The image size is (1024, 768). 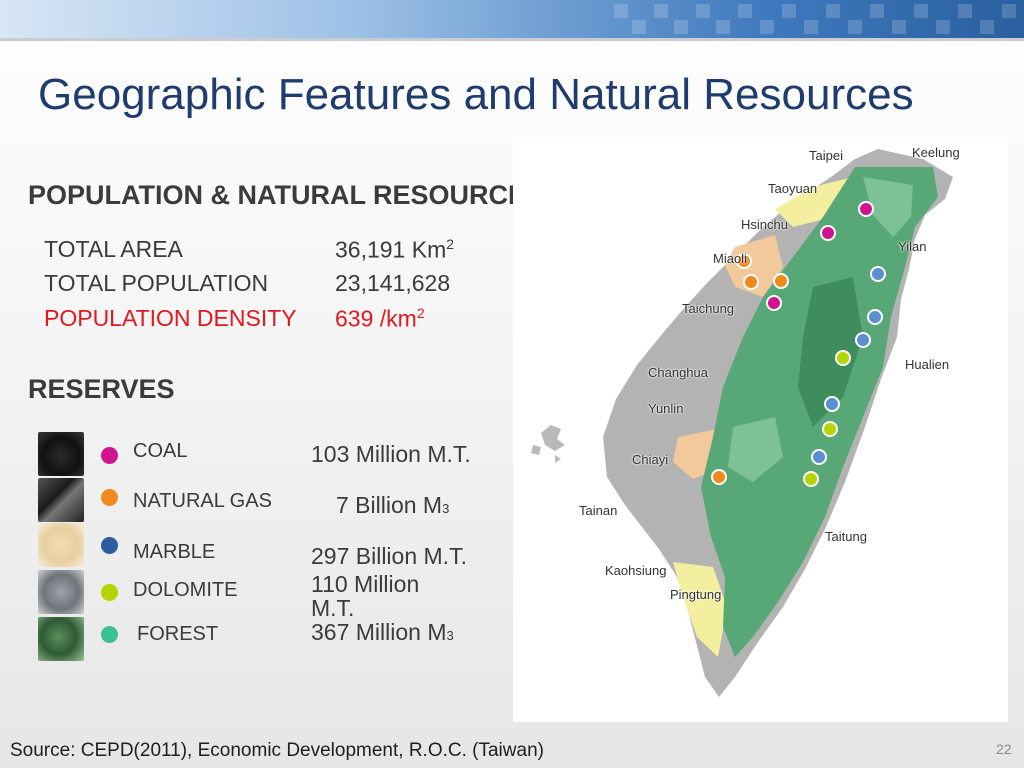 What do you see at coordinates (650, 459) in the screenshot?
I see `city-label-chiayi: Chiayi` at bounding box center [650, 459].